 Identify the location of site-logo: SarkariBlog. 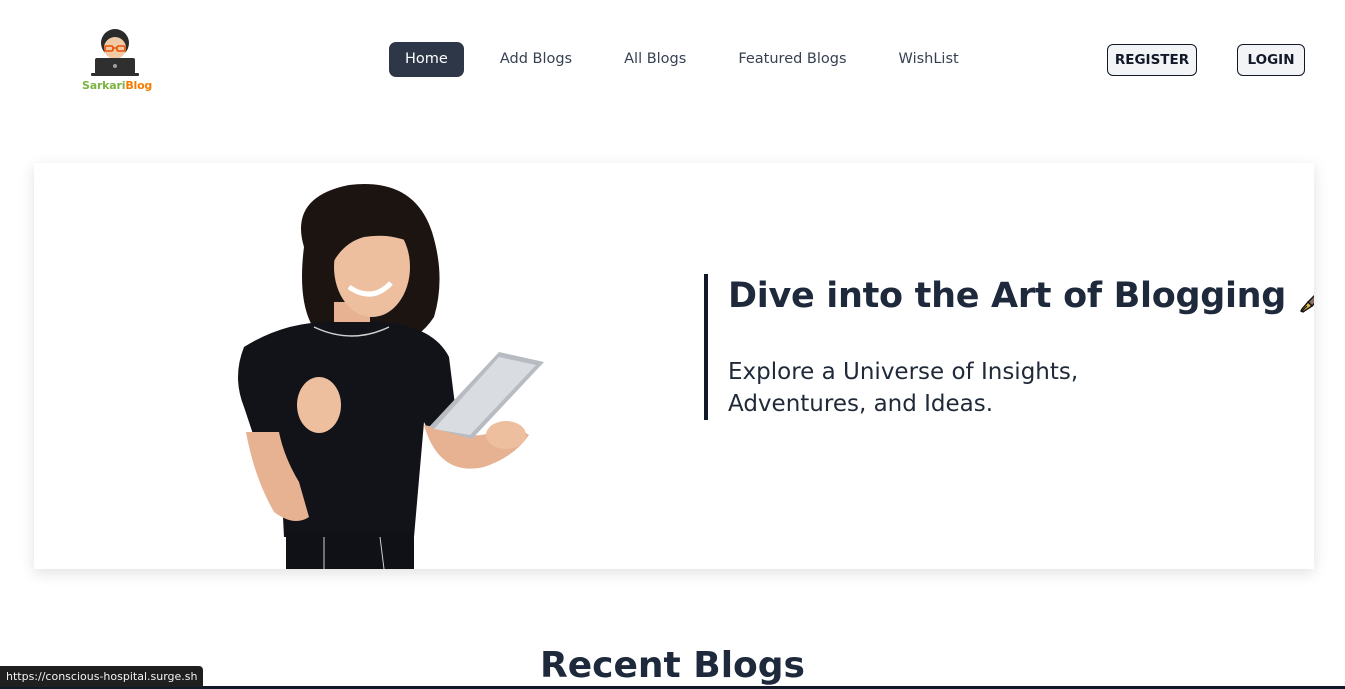
(117, 60).